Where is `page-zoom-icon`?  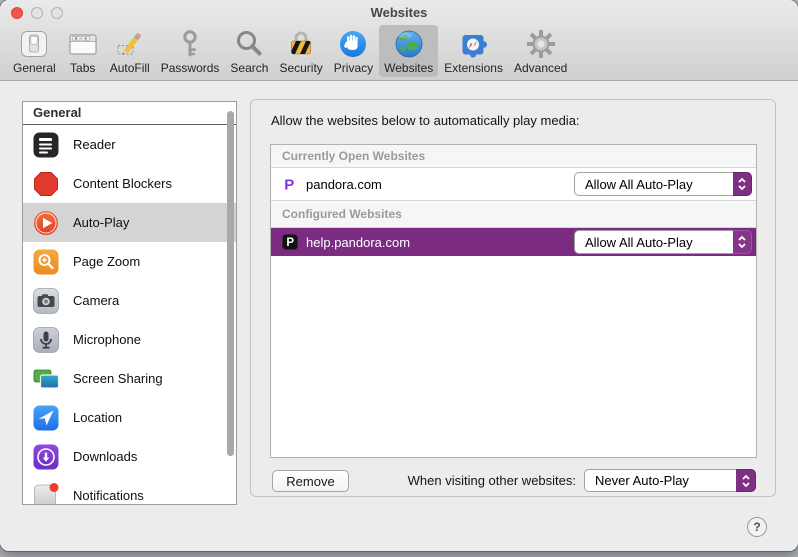
page-zoom-icon is located at coordinates (46, 261).